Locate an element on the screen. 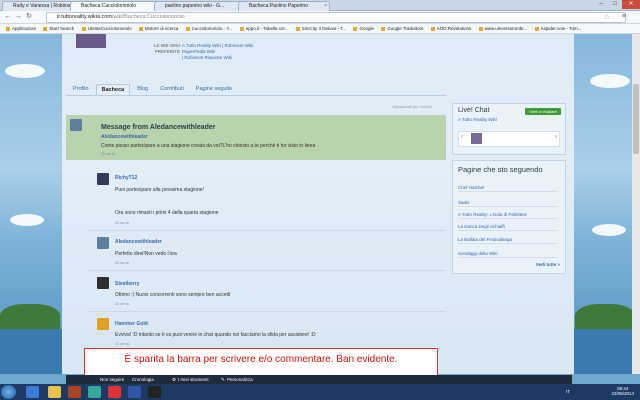 The height and width of the screenshot is (400, 640). bookmark-item: Google Traduttore is located at coordinates (402, 28).